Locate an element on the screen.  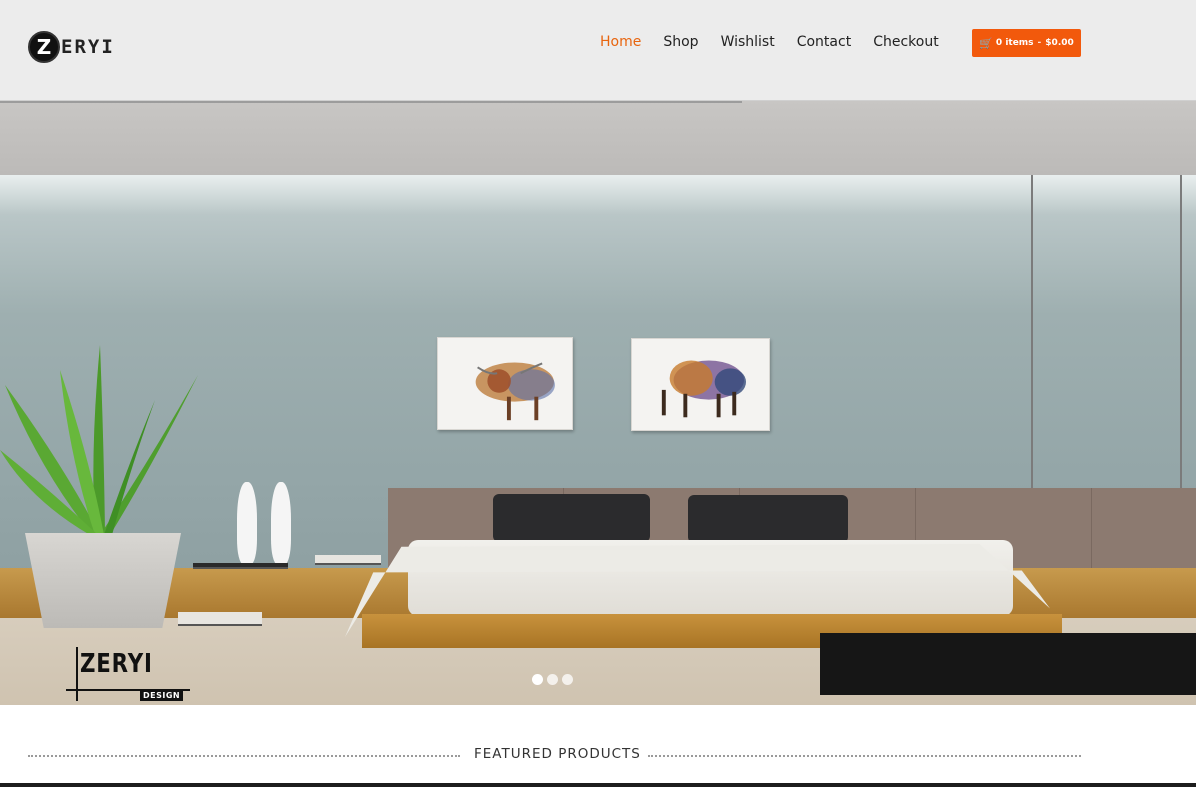
featured-title: FEATURED PRODUCTS is located at coordinates (557, 754).